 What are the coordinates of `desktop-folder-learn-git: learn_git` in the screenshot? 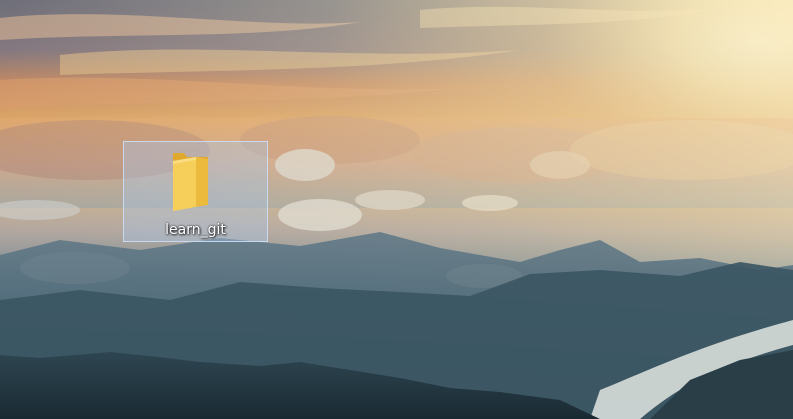 It's located at (195, 191).